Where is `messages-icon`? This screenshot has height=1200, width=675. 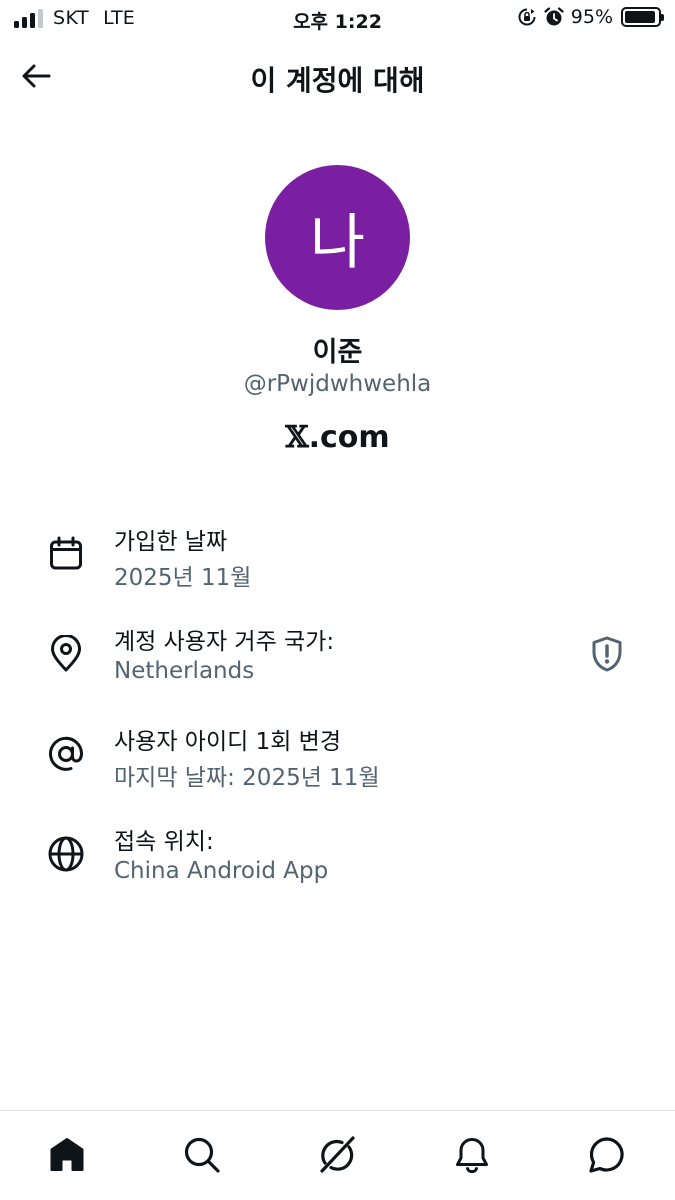
messages-icon is located at coordinates (606, 1155).